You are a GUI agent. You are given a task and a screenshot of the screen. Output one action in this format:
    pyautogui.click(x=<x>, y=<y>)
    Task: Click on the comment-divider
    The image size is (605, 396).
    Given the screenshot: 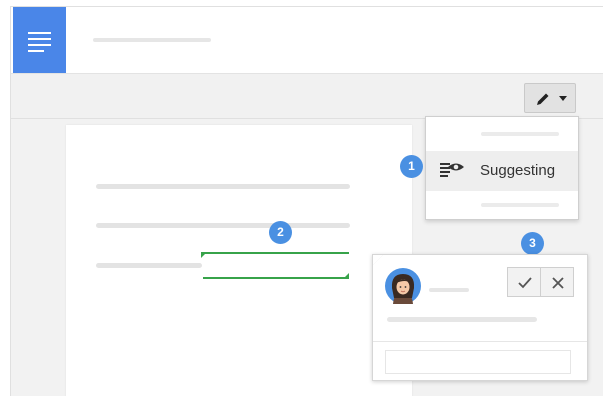 What is the action you would take?
    pyautogui.click(x=480, y=341)
    